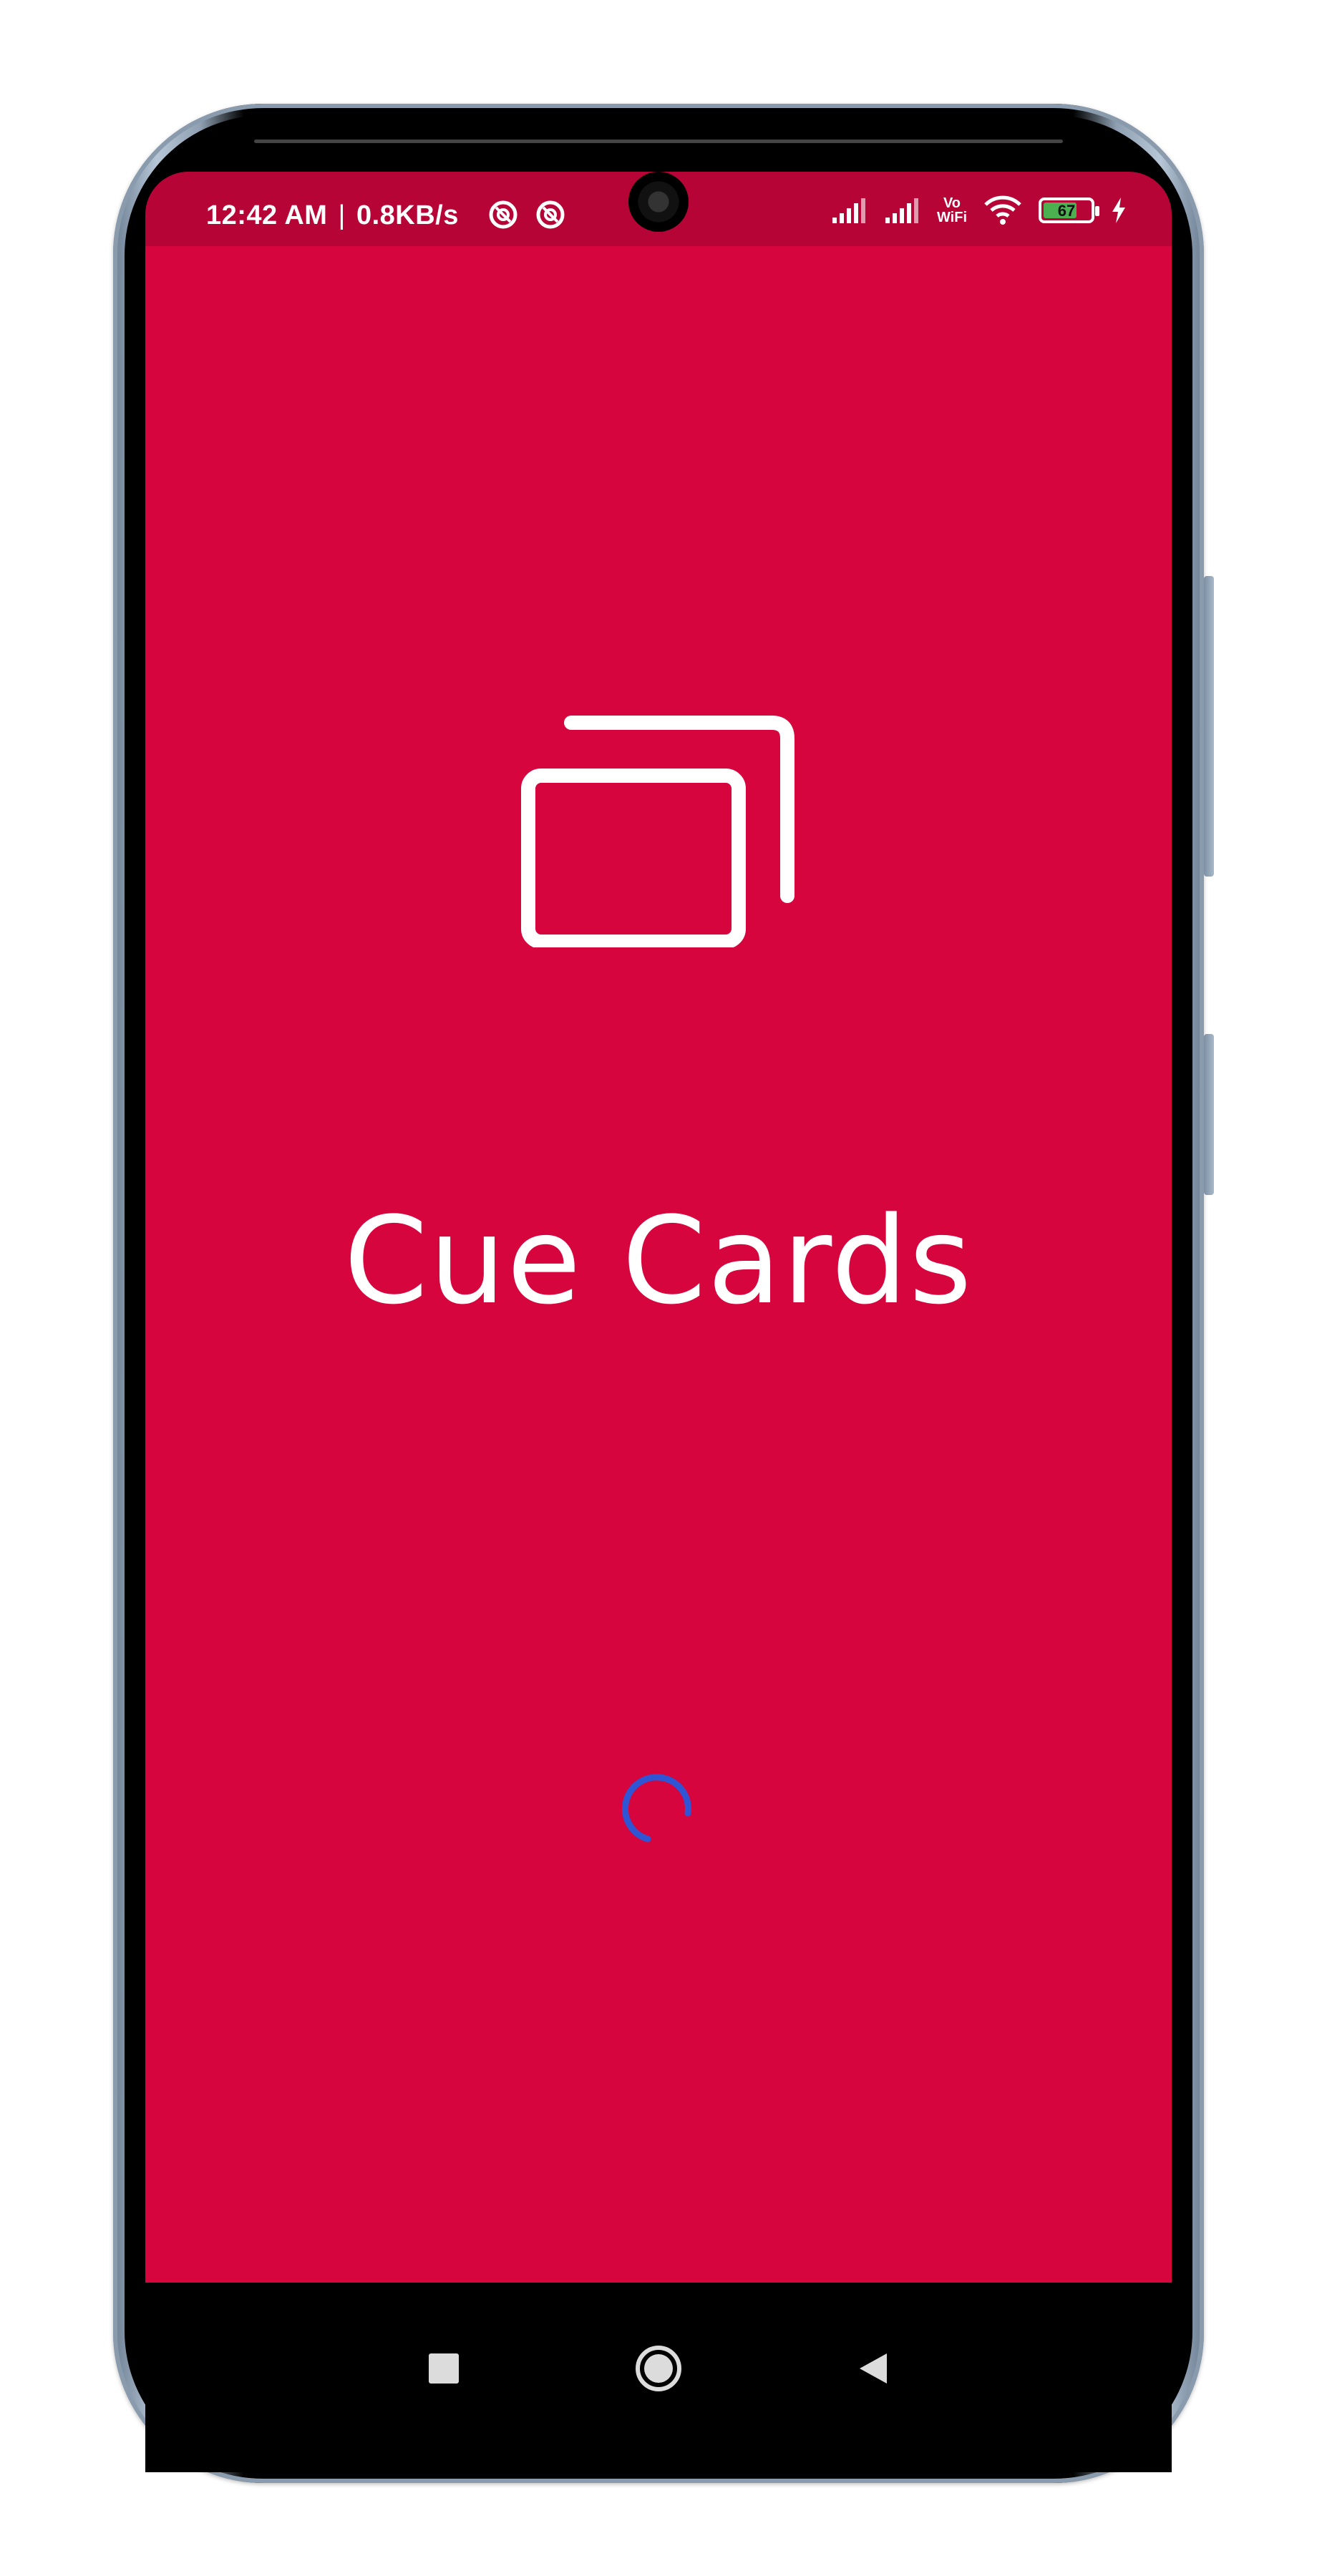 The image size is (1317, 2576). Describe the element at coordinates (658, 141) in the screenshot. I see `earpiece-speaker` at that location.